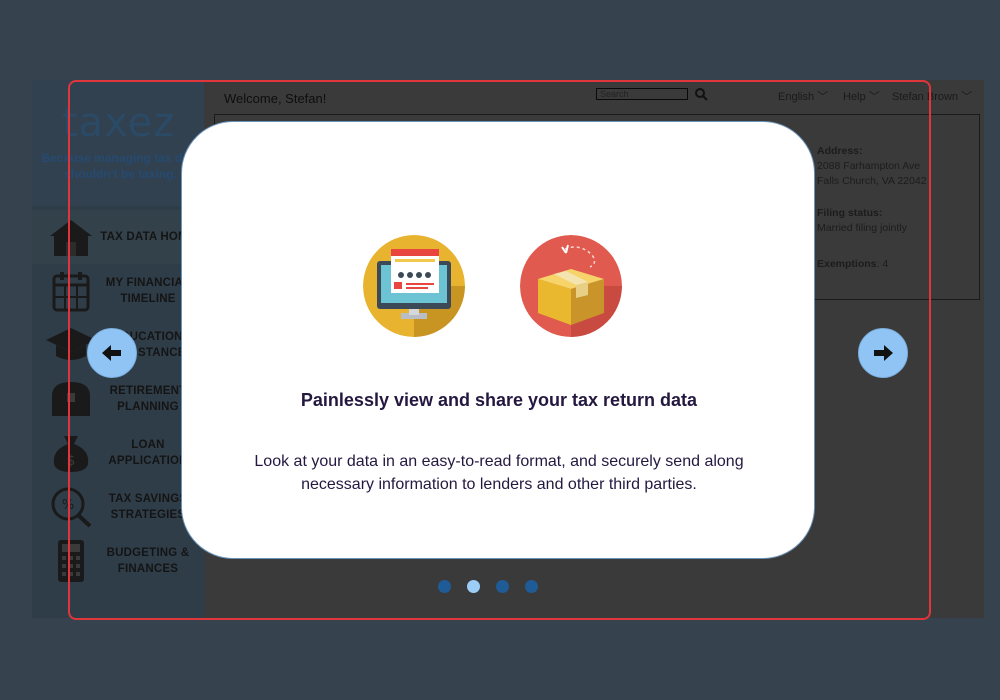 The image size is (1000, 700). What do you see at coordinates (571, 286) in the screenshot?
I see `package-box-icon` at bounding box center [571, 286].